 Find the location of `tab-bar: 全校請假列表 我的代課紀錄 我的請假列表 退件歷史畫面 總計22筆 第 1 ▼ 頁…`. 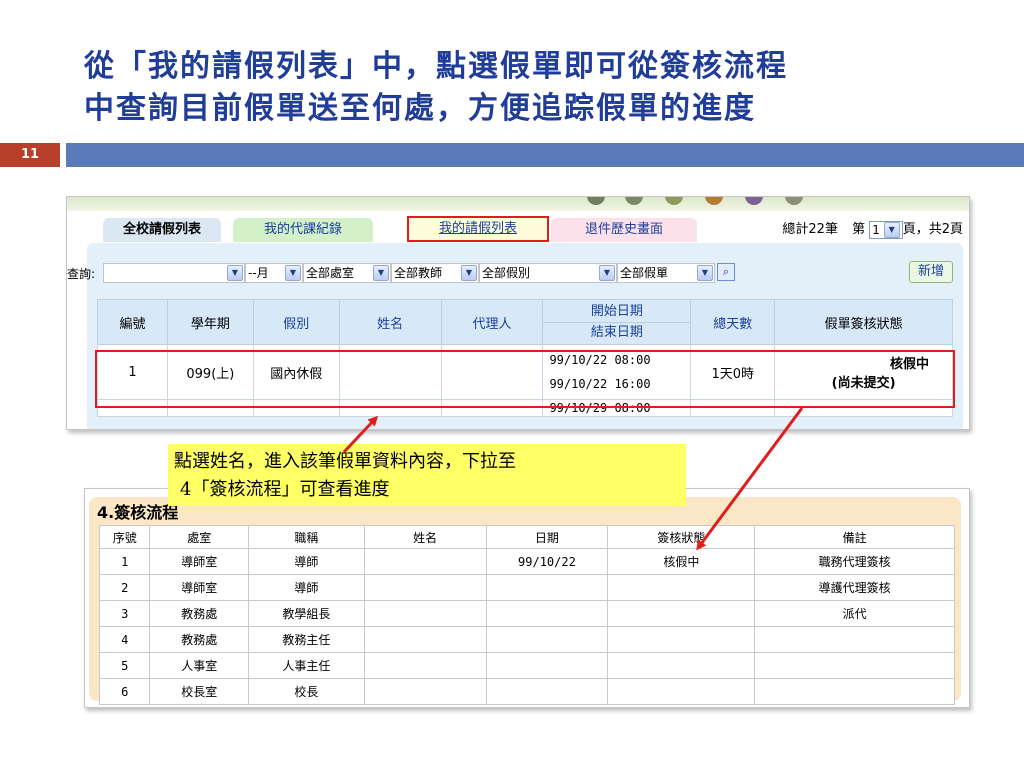

tab-bar: 全校請假列表 我的代課紀錄 我的請假列表 退件歷史畫面 總計22筆 第 1 ▼ 頁… is located at coordinates (518, 228).